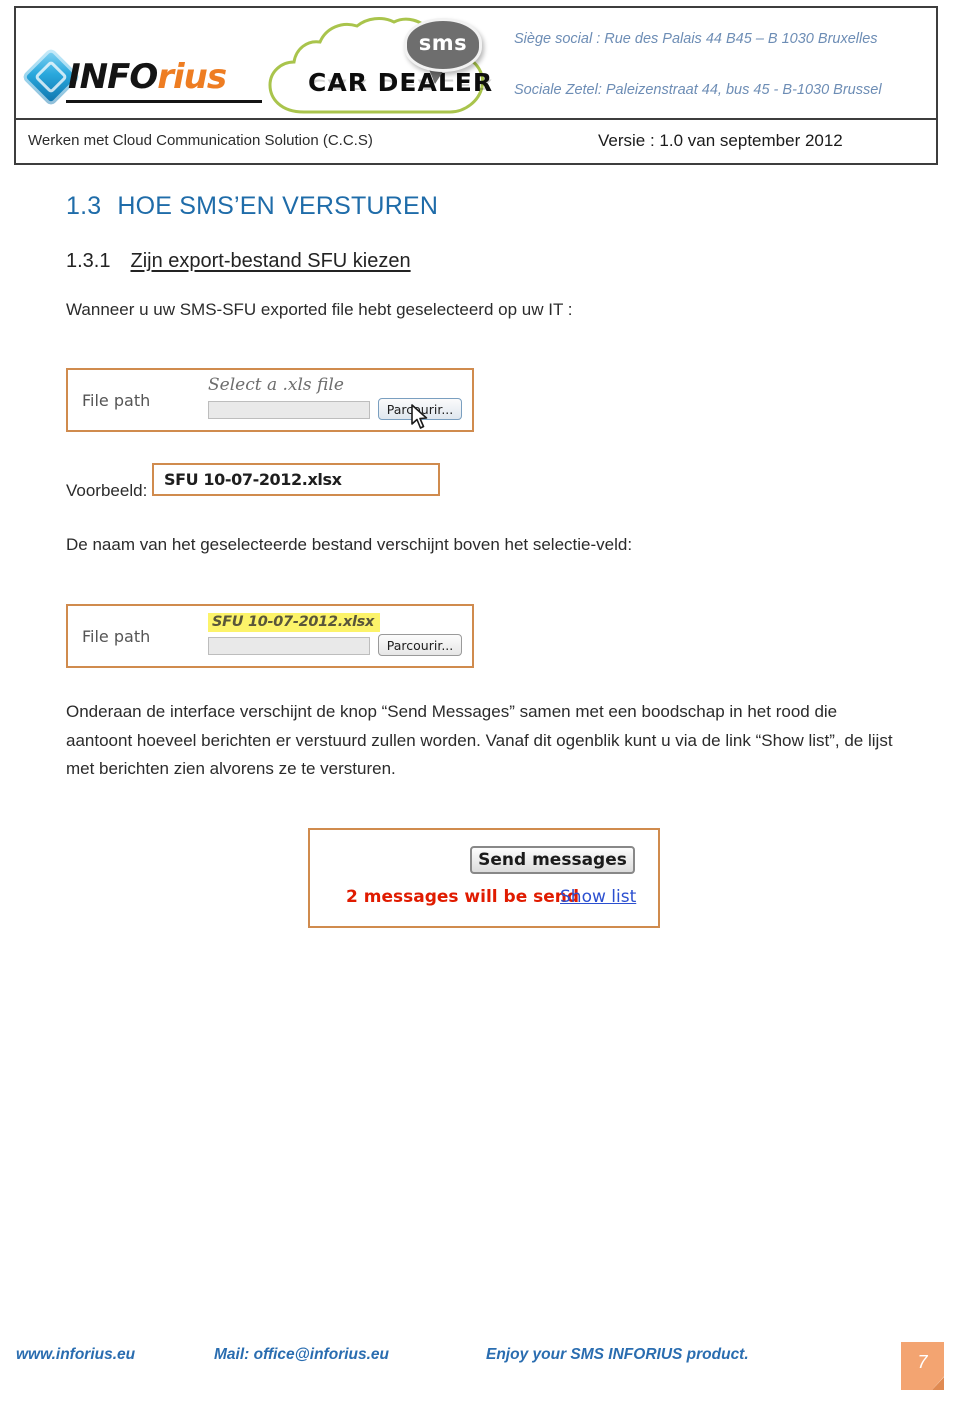 The width and height of the screenshot is (960, 1411). What do you see at coordinates (84, 206) in the screenshot?
I see `section-heading-number: 1.3` at bounding box center [84, 206].